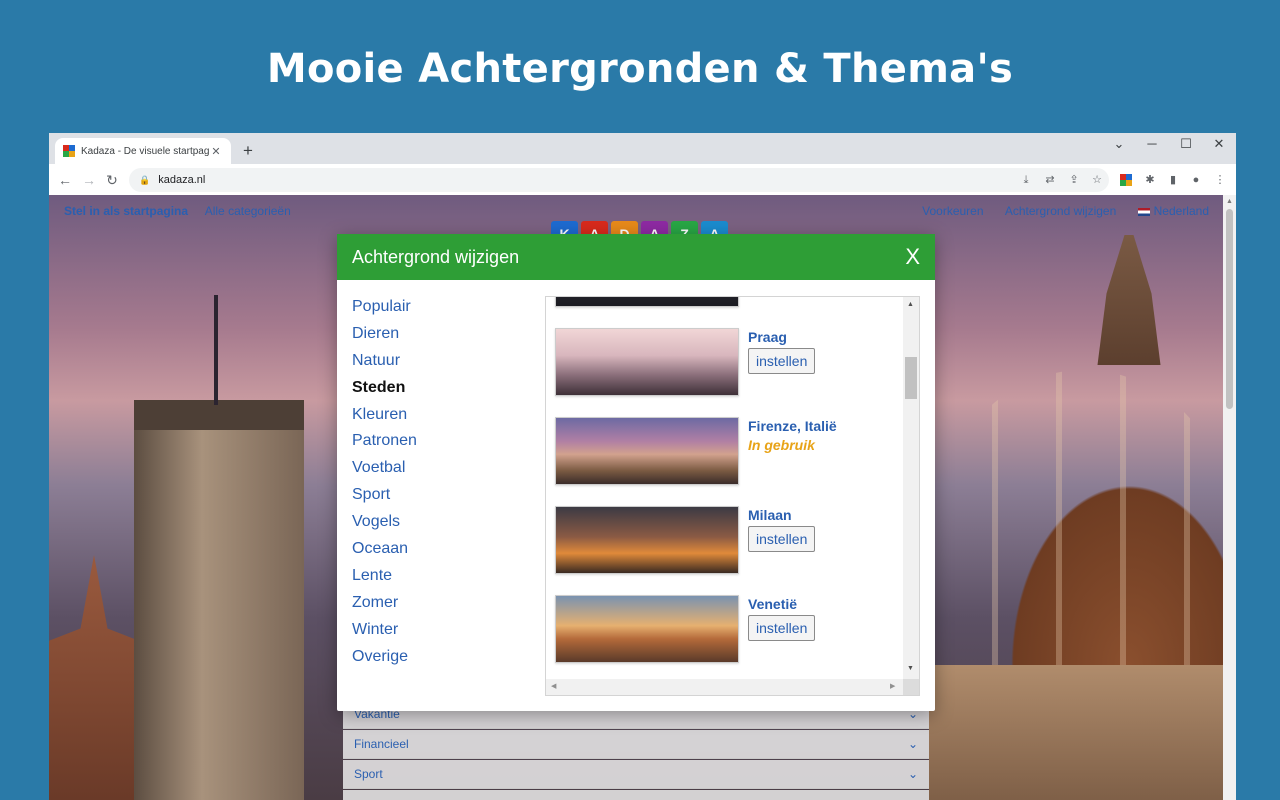 Image resolution: width=1280 pixels, height=800 pixels. What do you see at coordinates (181, 180) in the screenshot?
I see `url-text: kadaza.nl` at bounding box center [181, 180].